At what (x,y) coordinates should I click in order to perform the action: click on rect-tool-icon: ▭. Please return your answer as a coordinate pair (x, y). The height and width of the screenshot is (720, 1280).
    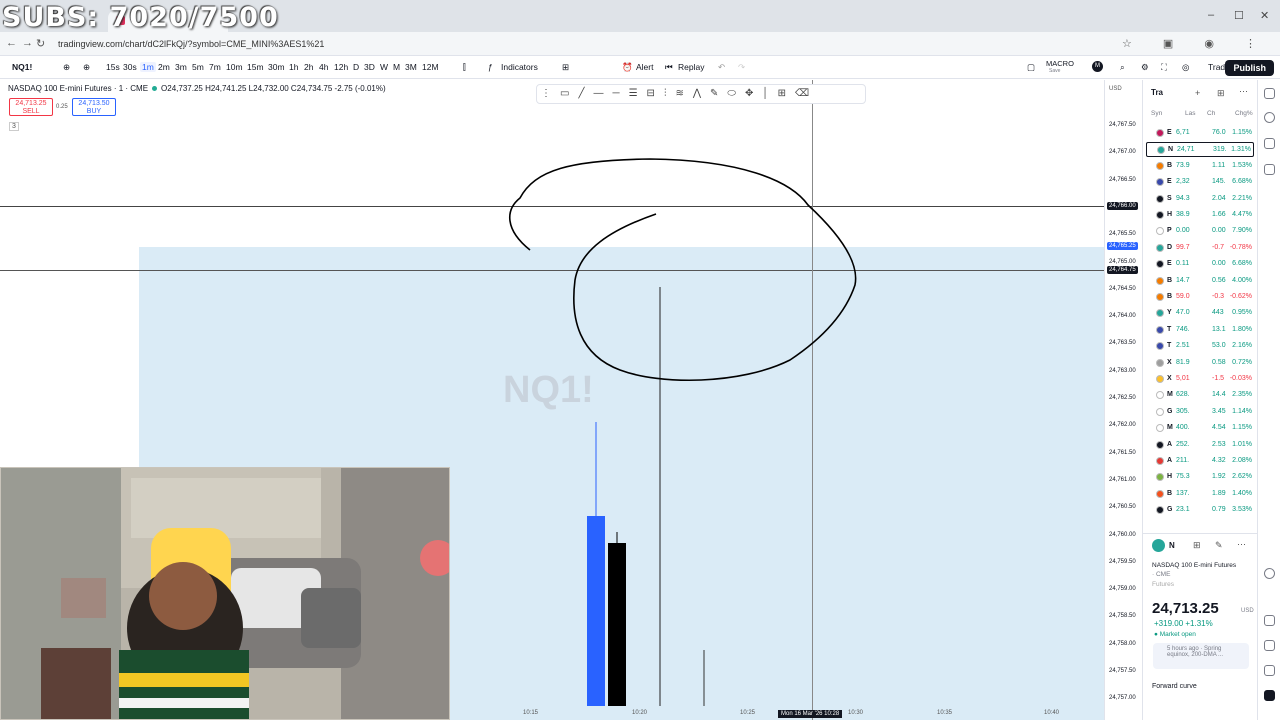
    Looking at the image, I should click on (569, 93).